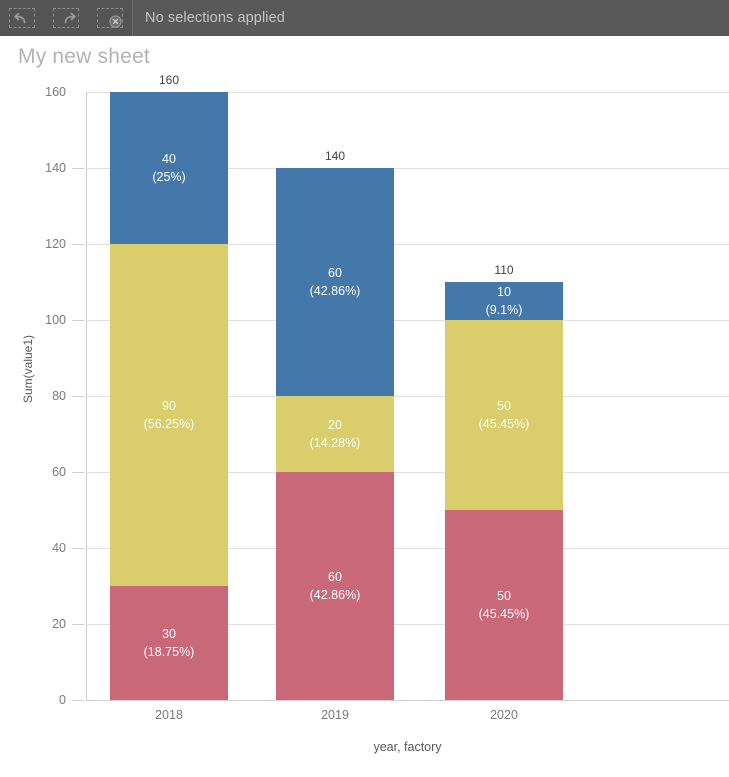 The image size is (729, 777). What do you see at coordinates (169, 405) in the screenshot?
I see `segment-value-label: 90` at bounding box center [169, 405].